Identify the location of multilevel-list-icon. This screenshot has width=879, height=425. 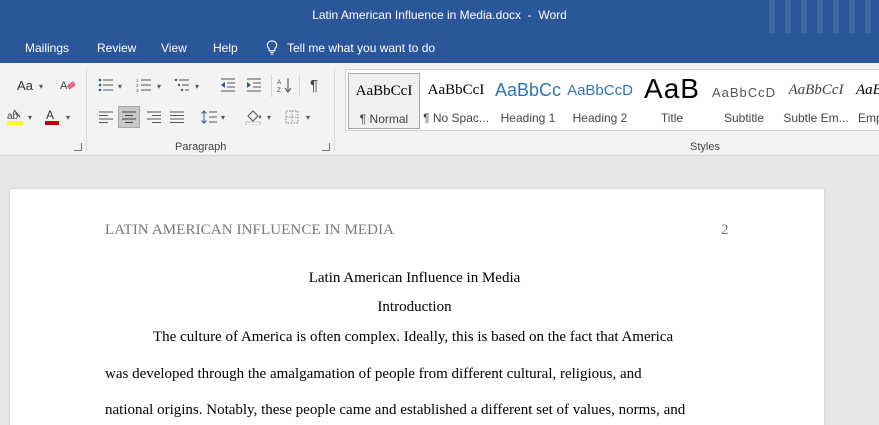
(182, 85).